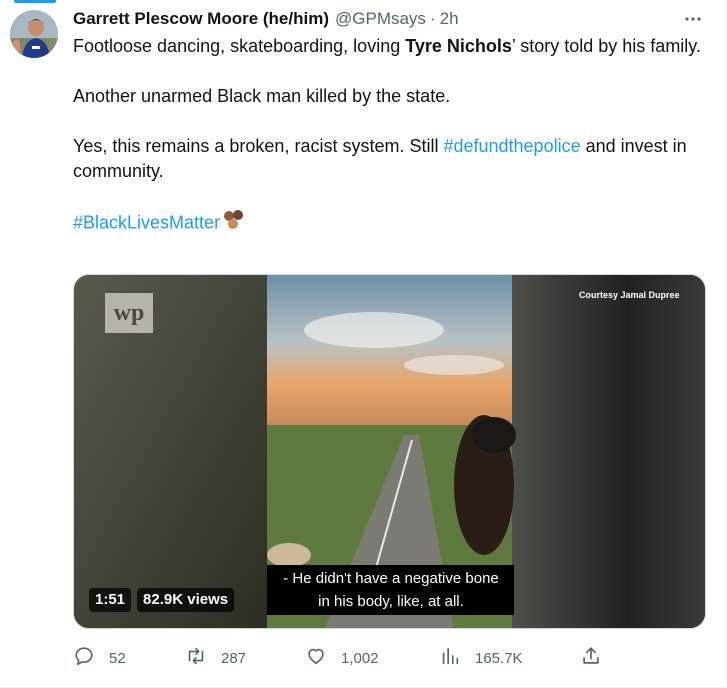  I want to click on like-count: 1,002, so click(360, 658).